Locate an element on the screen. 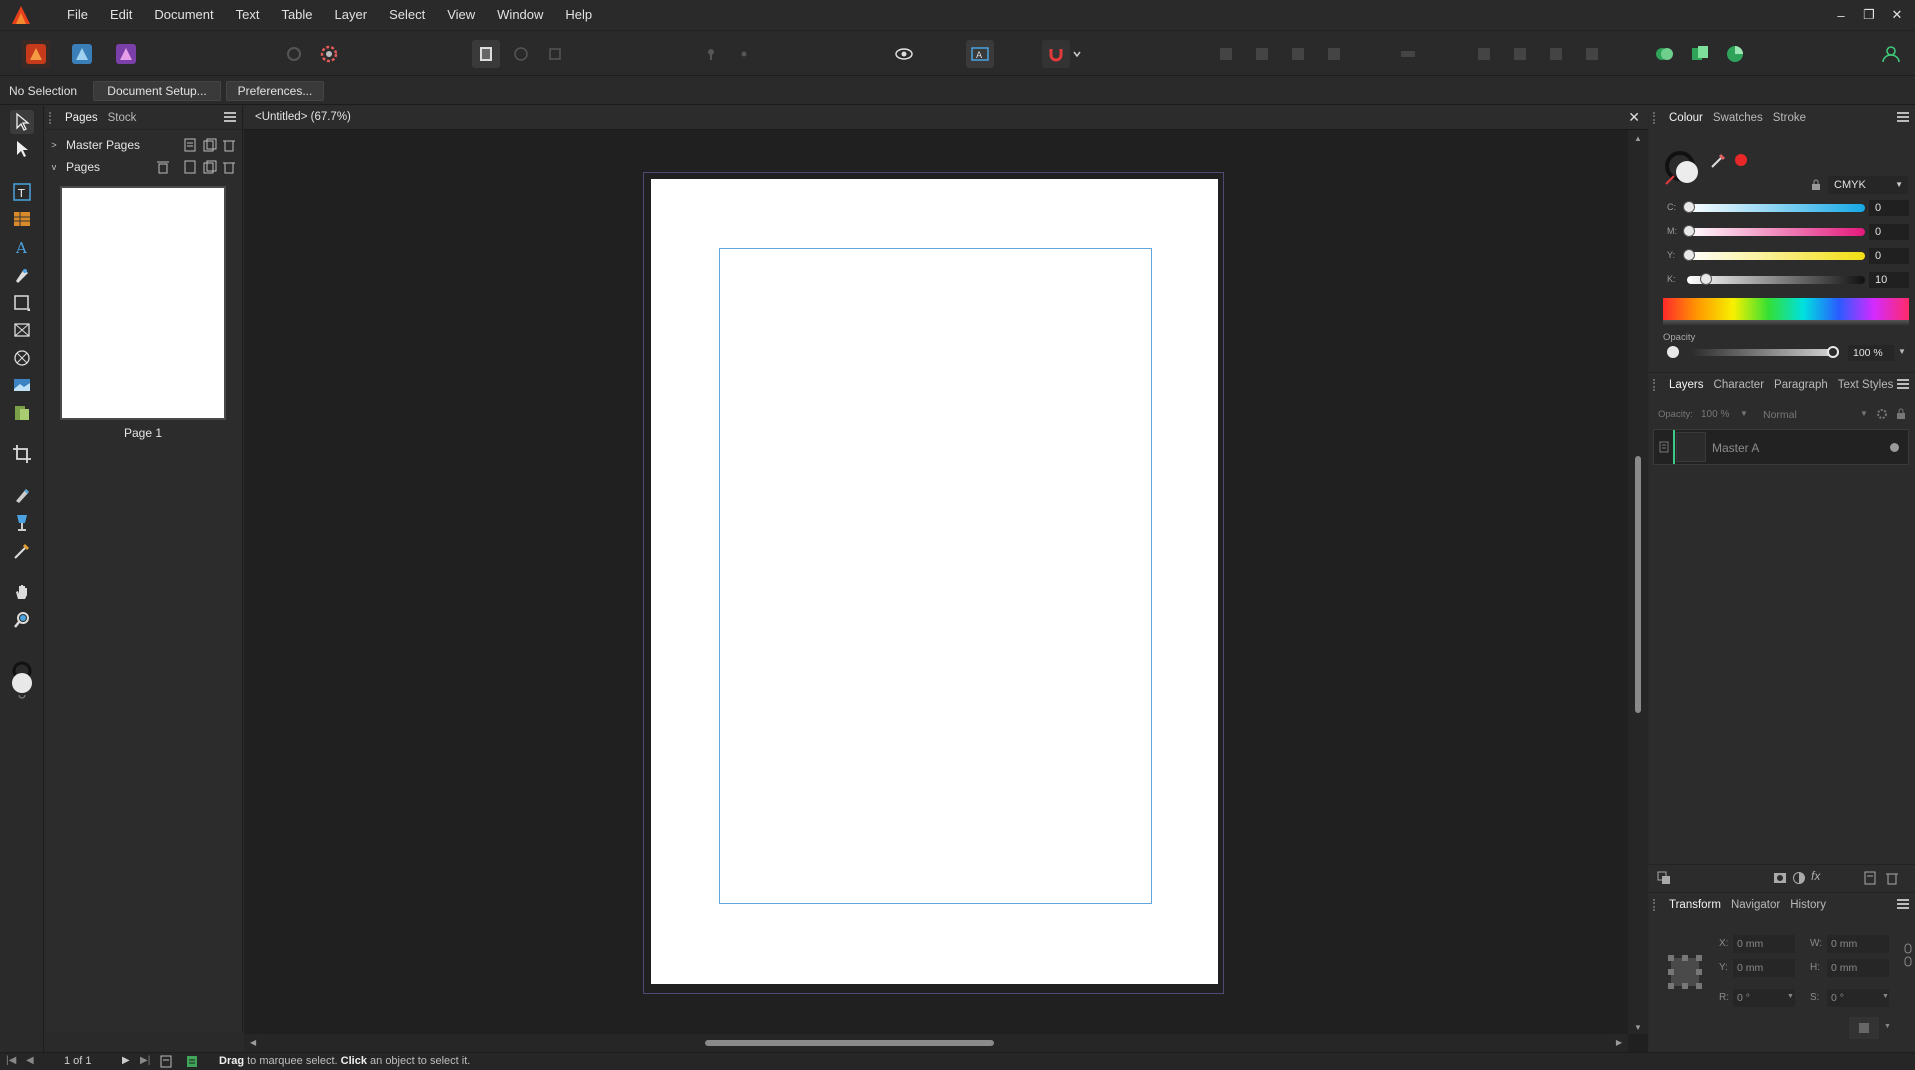  crop-tool is located at coordinates (22, 454).